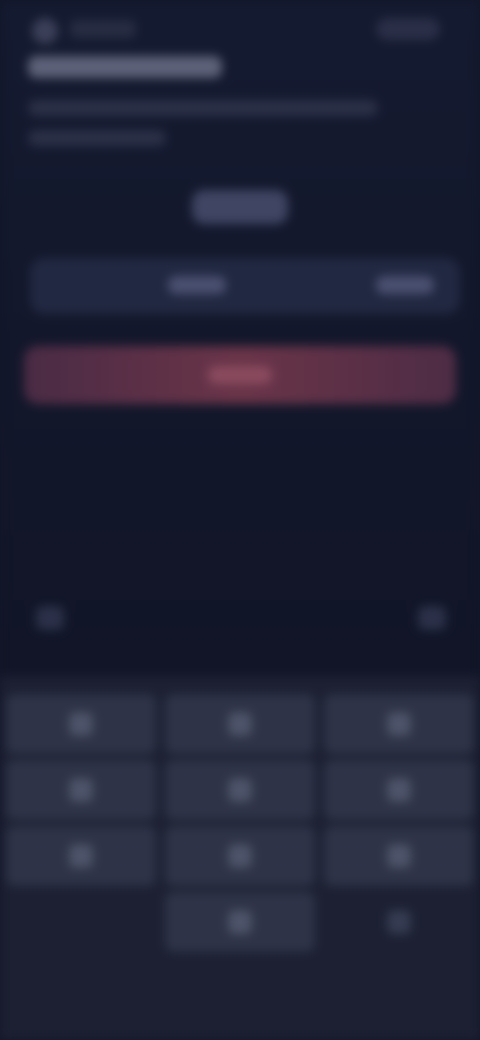 The width and height of the screenshot is (480, 1040). I want to click on primary-button, so click(240, 375).